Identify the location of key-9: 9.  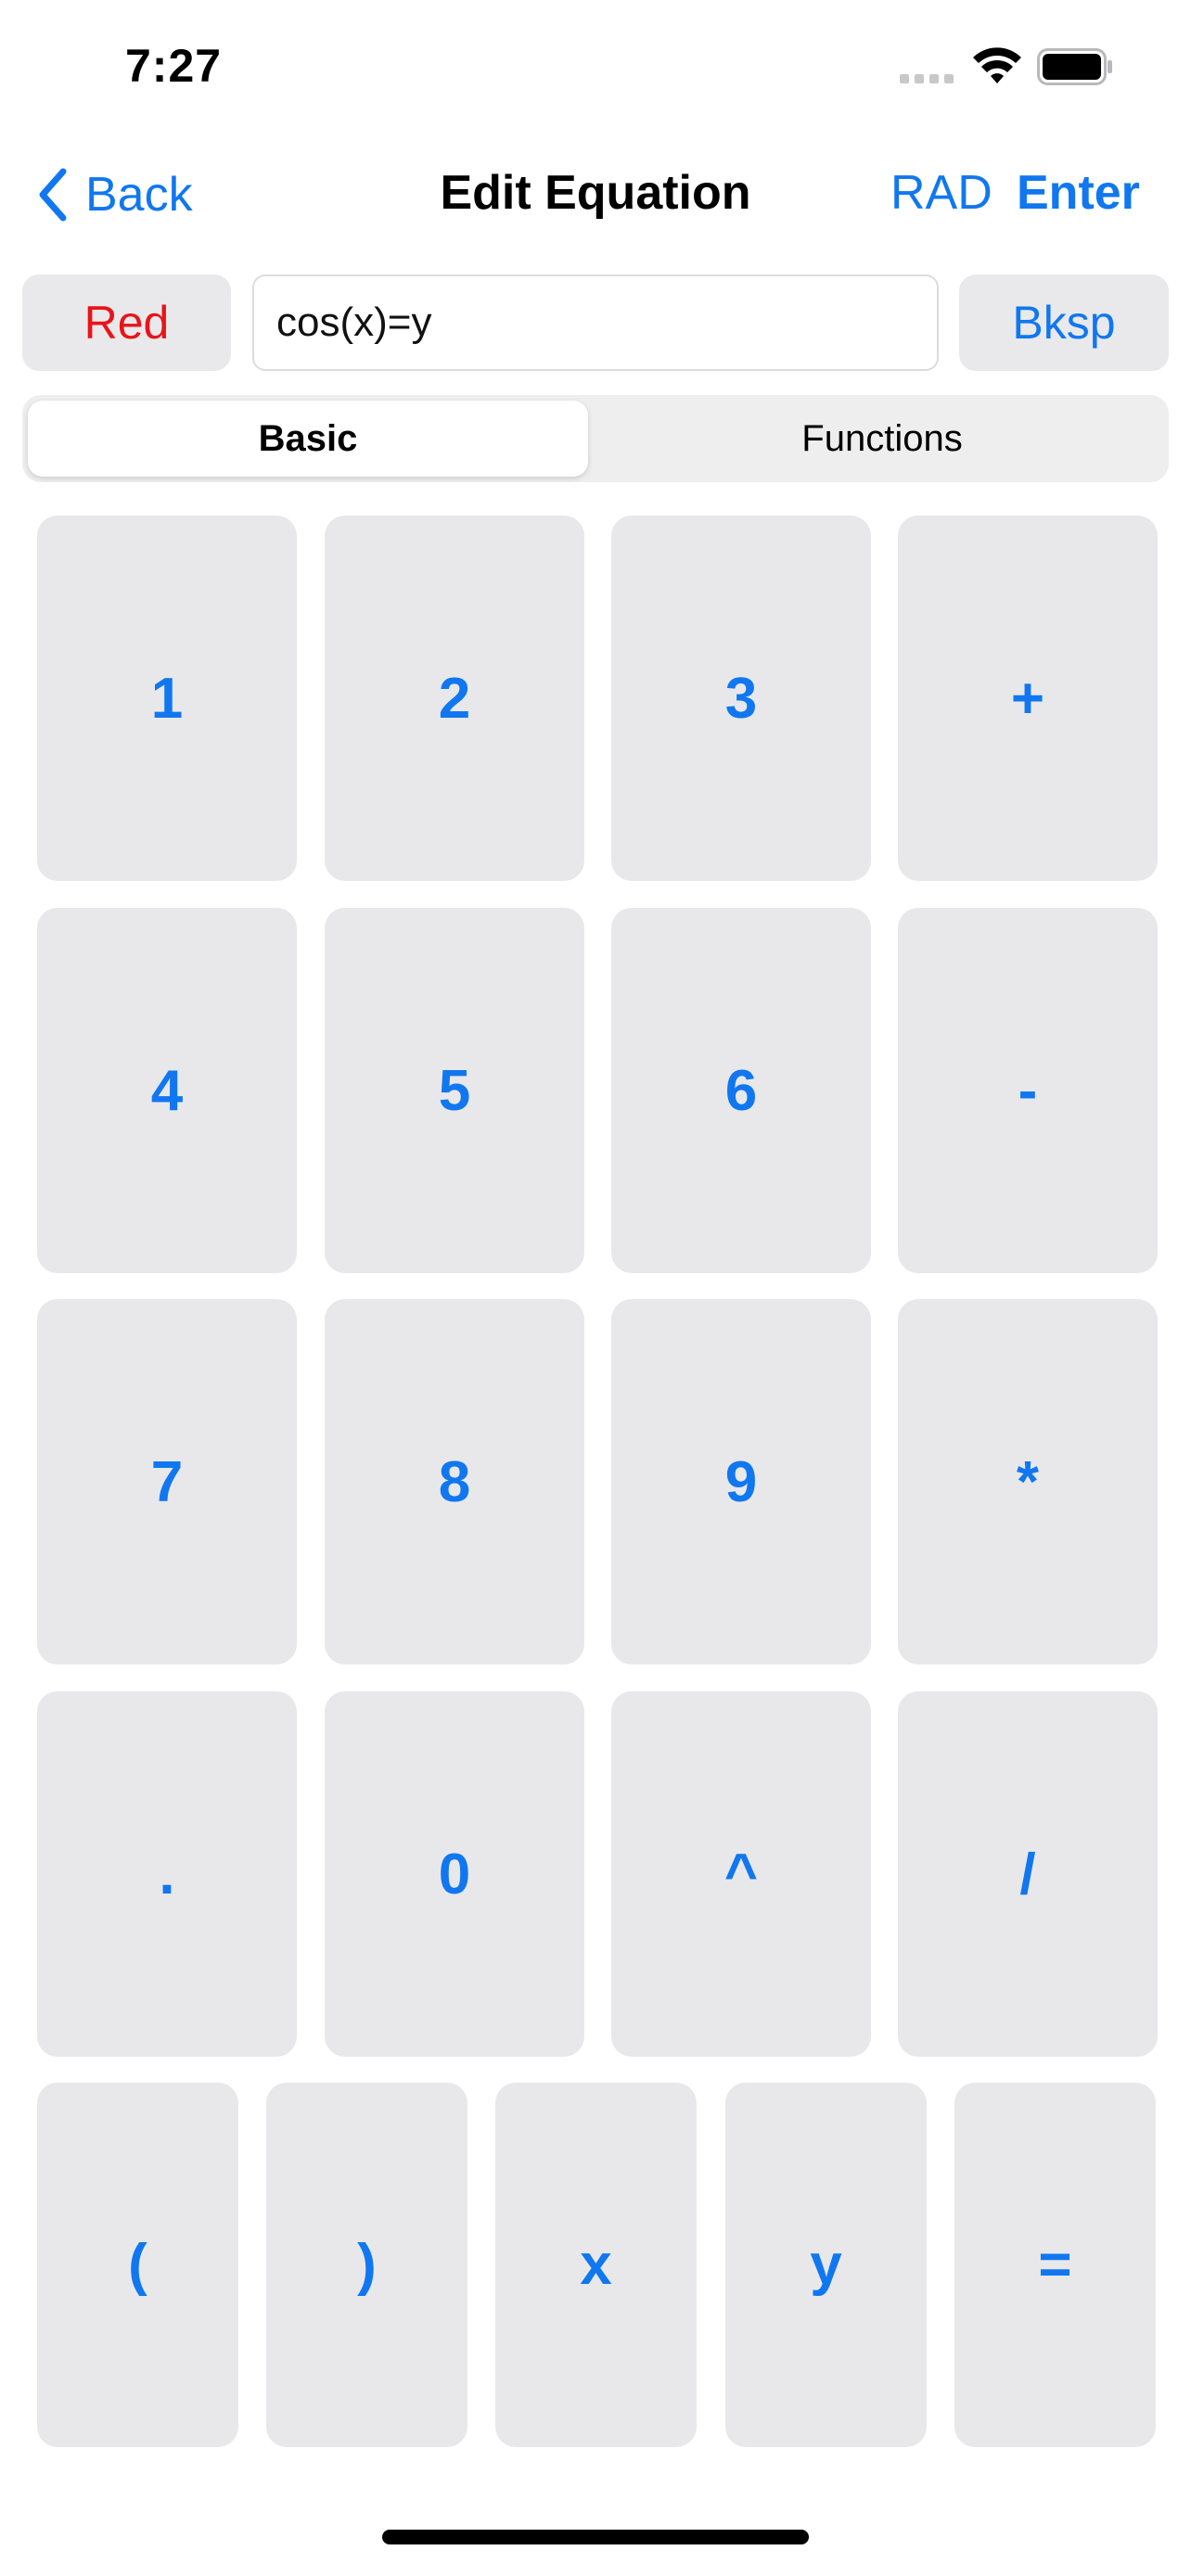
(741, 1481).